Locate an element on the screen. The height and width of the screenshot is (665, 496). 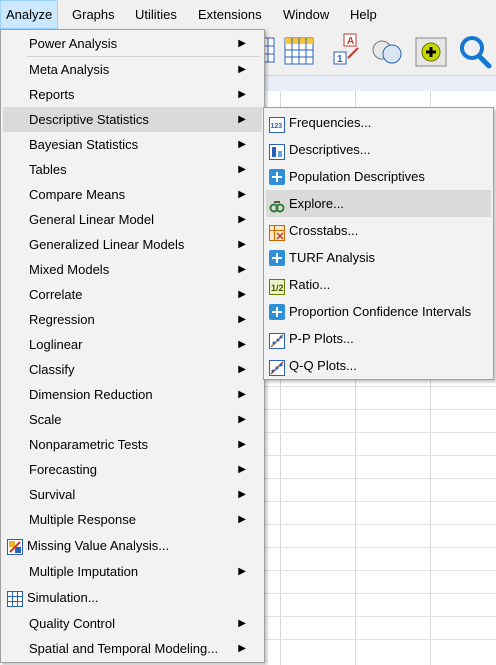
search-icon is located at coordinates (475, 52).